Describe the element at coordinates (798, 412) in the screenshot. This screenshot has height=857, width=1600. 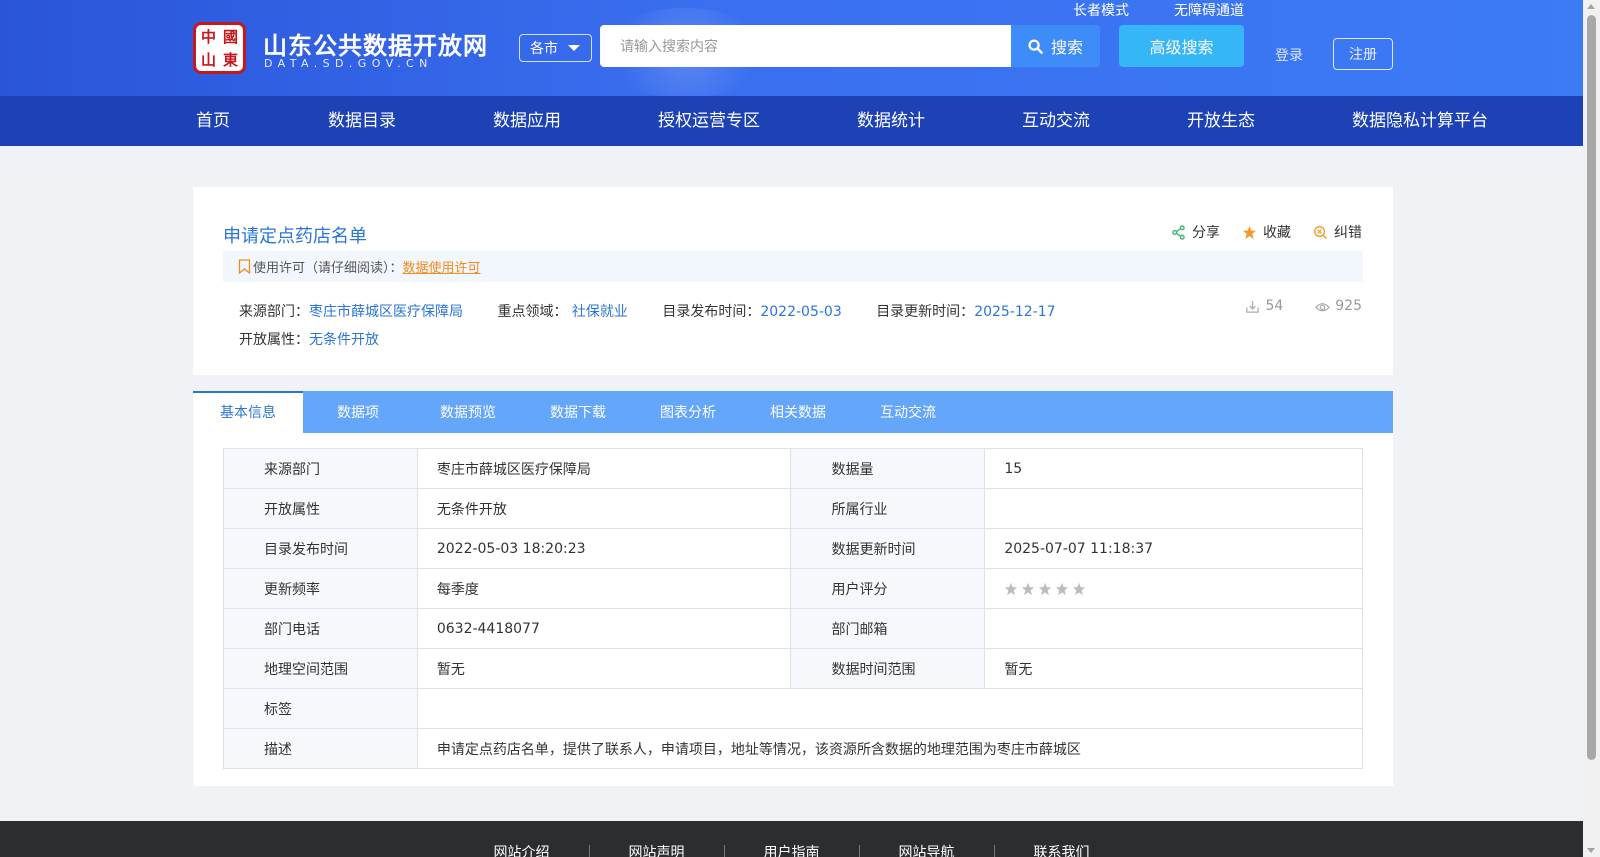
I see `tab-related-data: 相关数据` at that location.